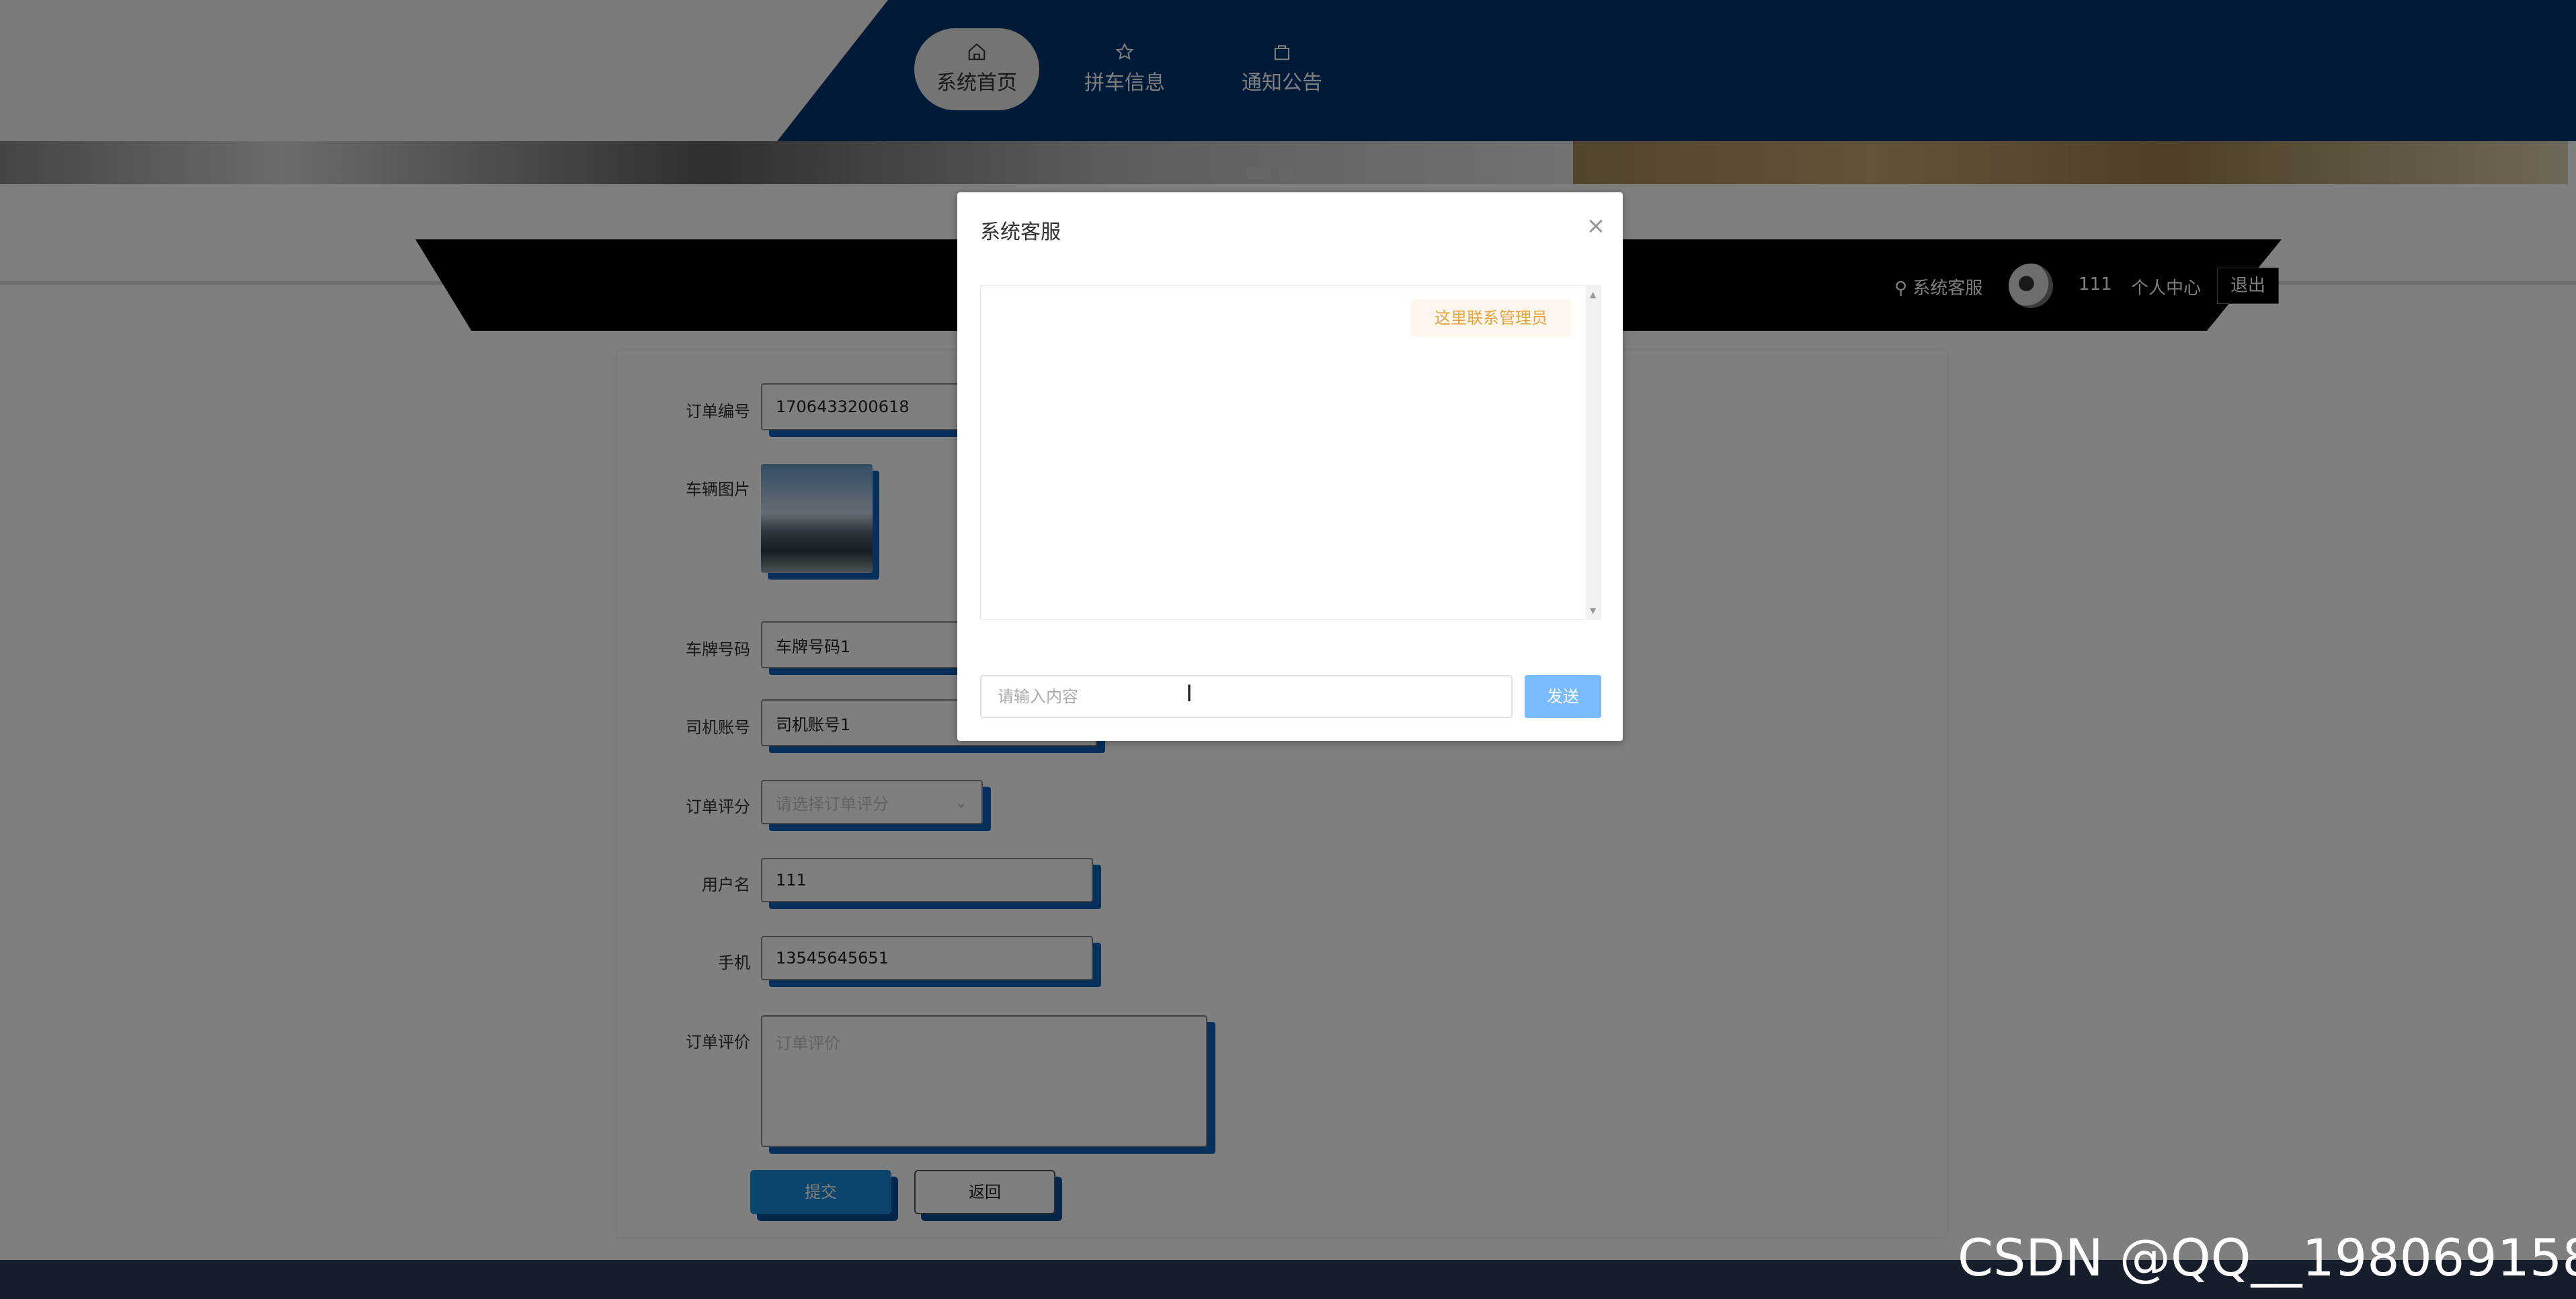 This screenshot has width=2576, height=1299. I want to click on close-icon: ×, so click(1595, 225).